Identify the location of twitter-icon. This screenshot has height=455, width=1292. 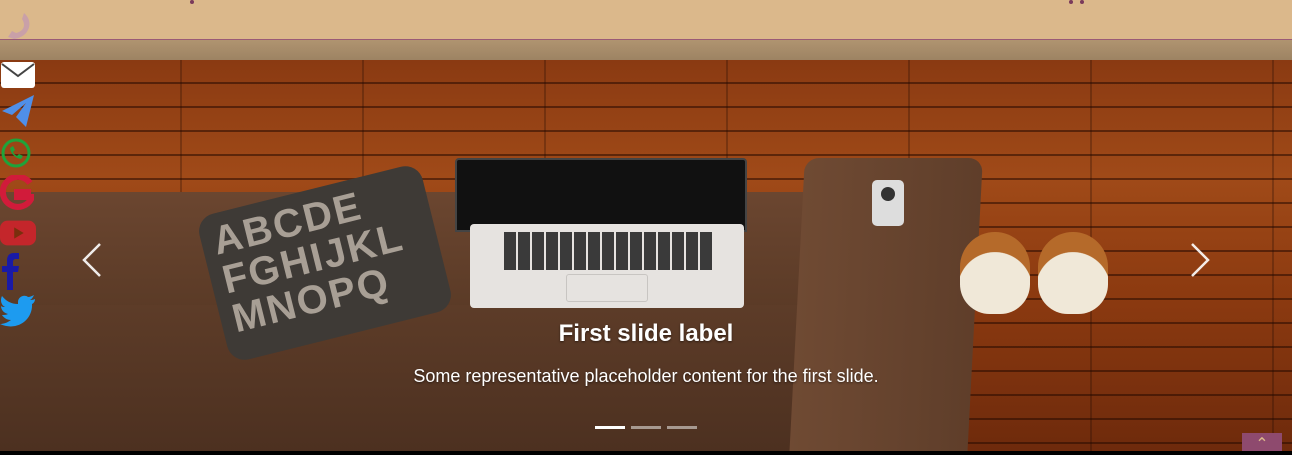
(17, 311).